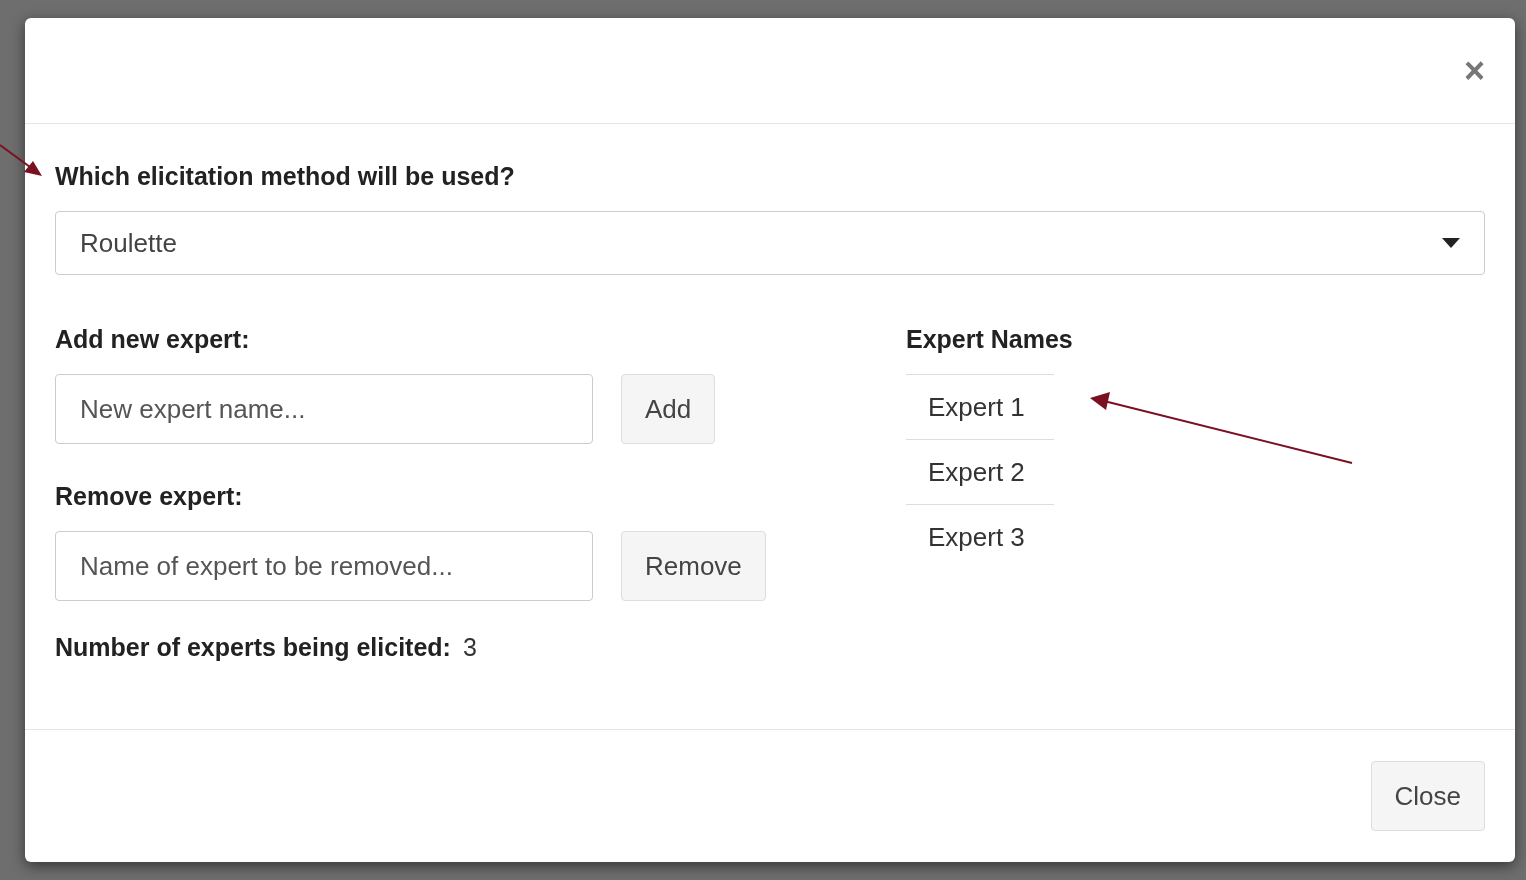 Image resolution: width=1526 pixels, height=880 pixels. What do you see at coordinates (253, 647) in the screenshot?
I see `expert-count-label: Number of experts being elicited:` at bounding box center [253, 647].